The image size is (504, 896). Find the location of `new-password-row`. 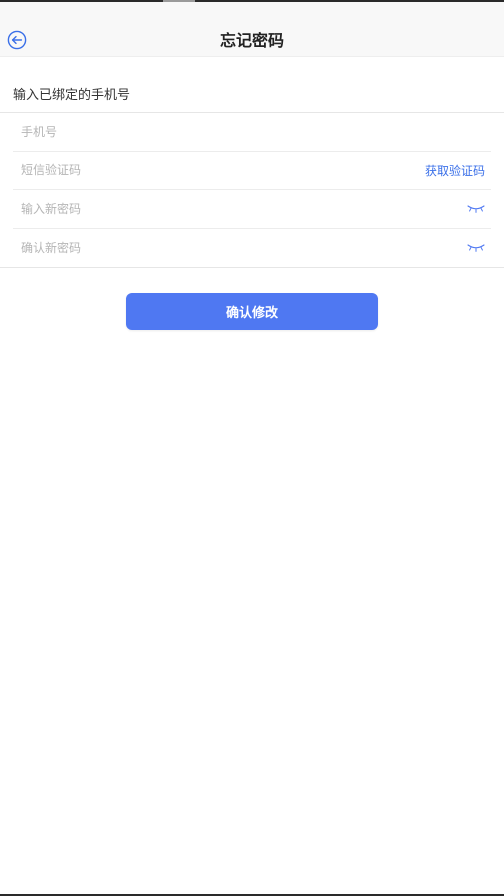

new-password-row is located at coordinates (252, 209).